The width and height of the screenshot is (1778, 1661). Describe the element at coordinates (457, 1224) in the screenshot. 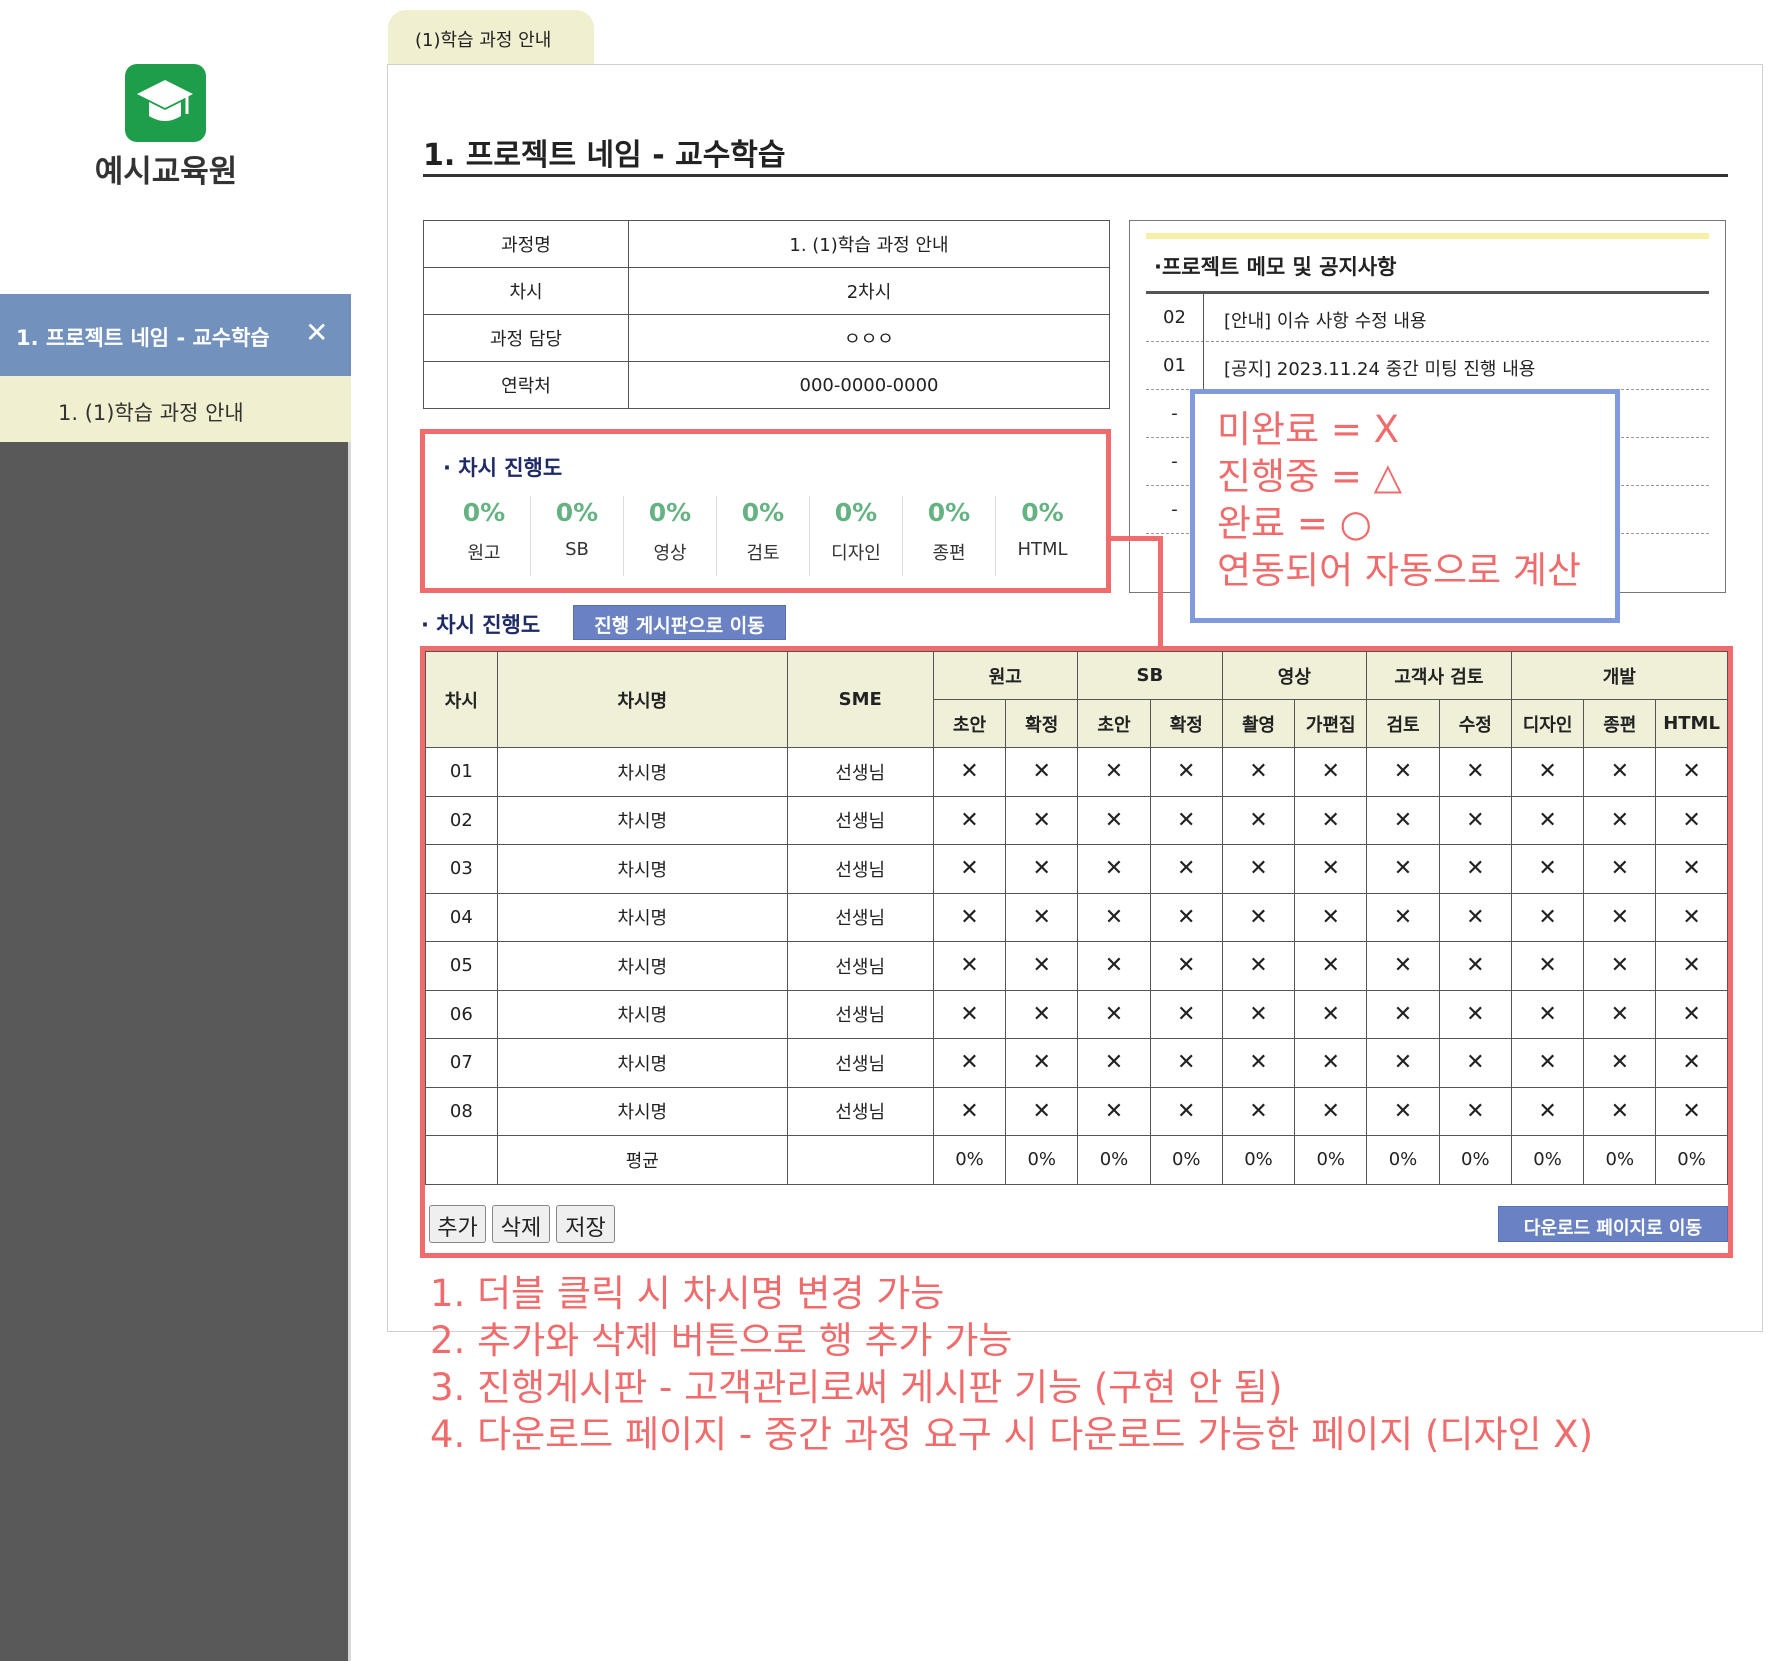

I see `add-button: 추가` at that location.